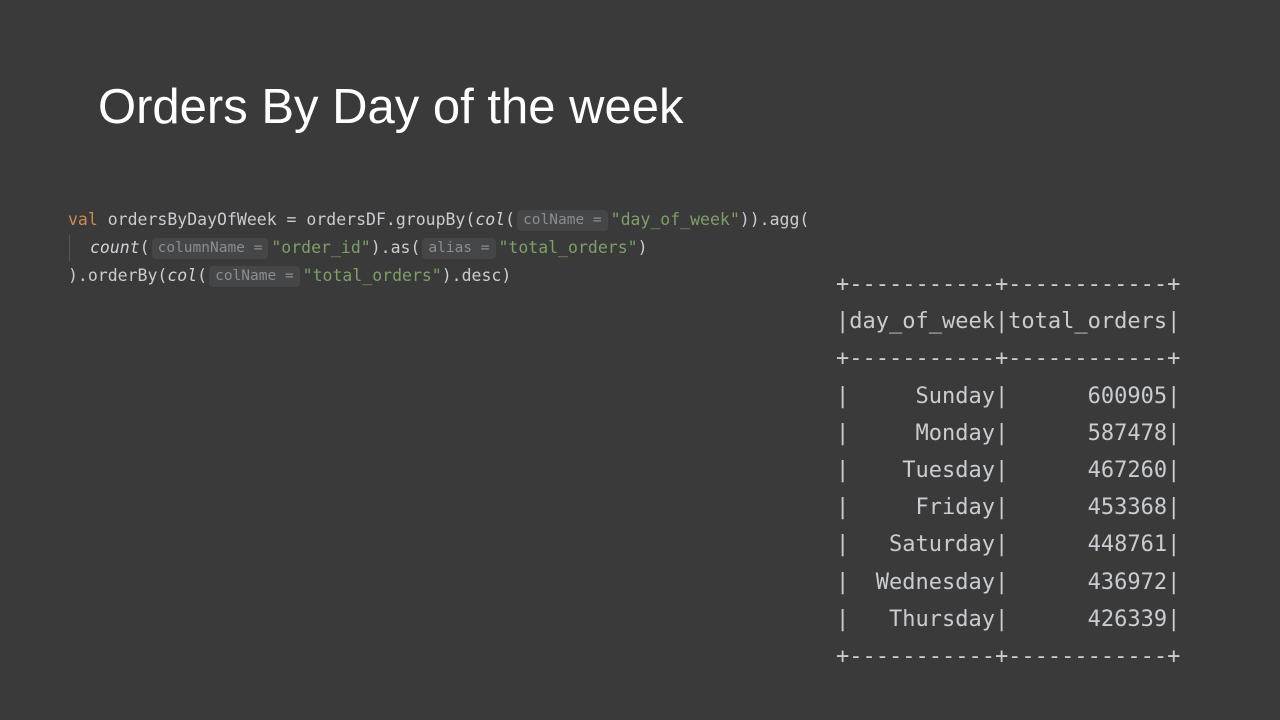  What do you see at coordinates (286, 219) in the screenshot?
I see `code-text: ordersByDayOfWeek = ordersDF.groupBy(` at bounding box center [286, 219].